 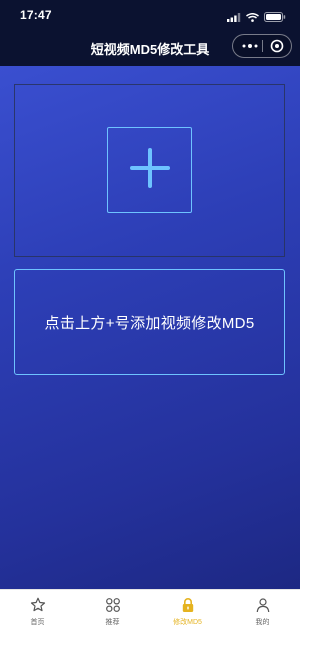 What do you see at coordinates (113, 605) in the screenshot?
I see `grid-icon` at bounding box center [113, 605].